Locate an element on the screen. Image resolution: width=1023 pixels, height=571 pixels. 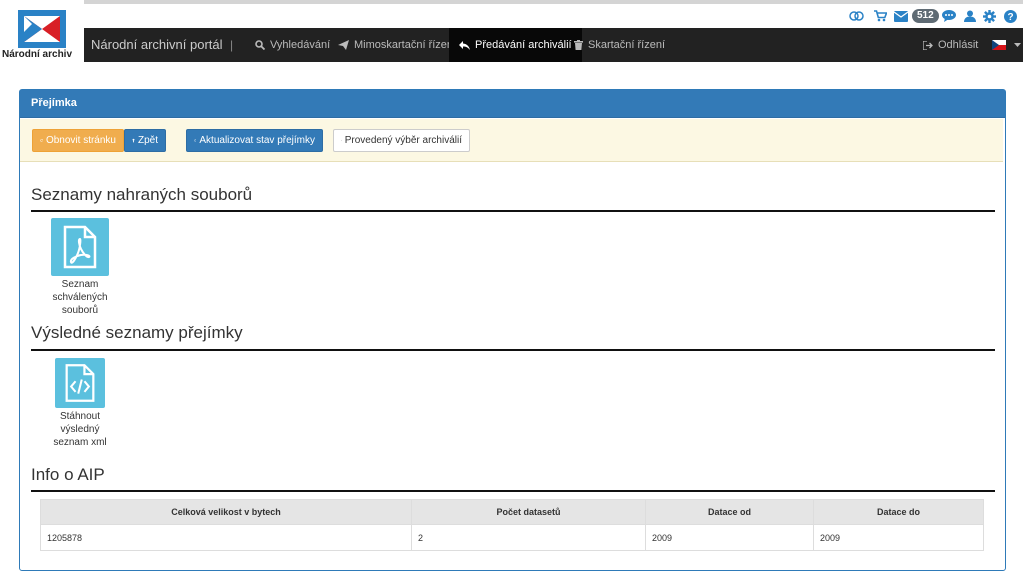
pdf-file-icon is located at coordinates (80, 247).